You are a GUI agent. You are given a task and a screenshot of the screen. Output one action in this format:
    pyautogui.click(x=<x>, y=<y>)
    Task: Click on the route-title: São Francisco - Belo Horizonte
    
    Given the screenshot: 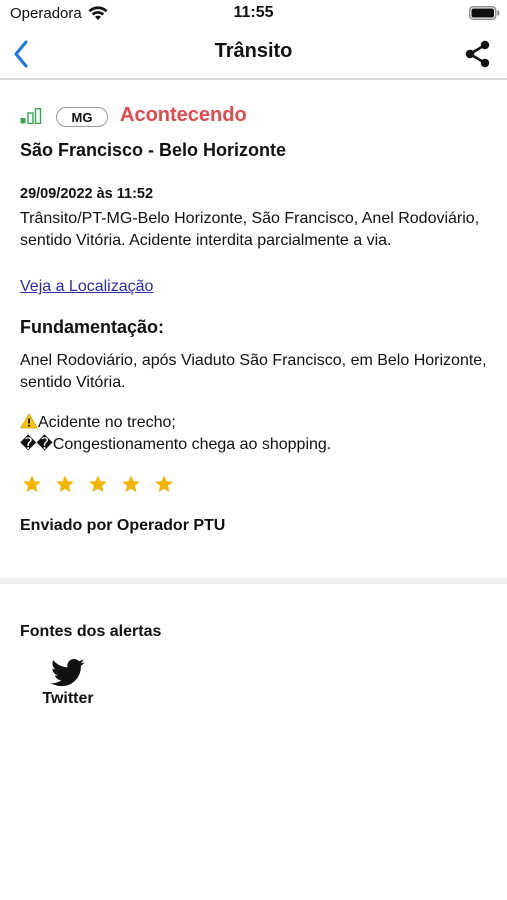 What is the action you would take?
    pyautogui.click(x=153, y=150)
    